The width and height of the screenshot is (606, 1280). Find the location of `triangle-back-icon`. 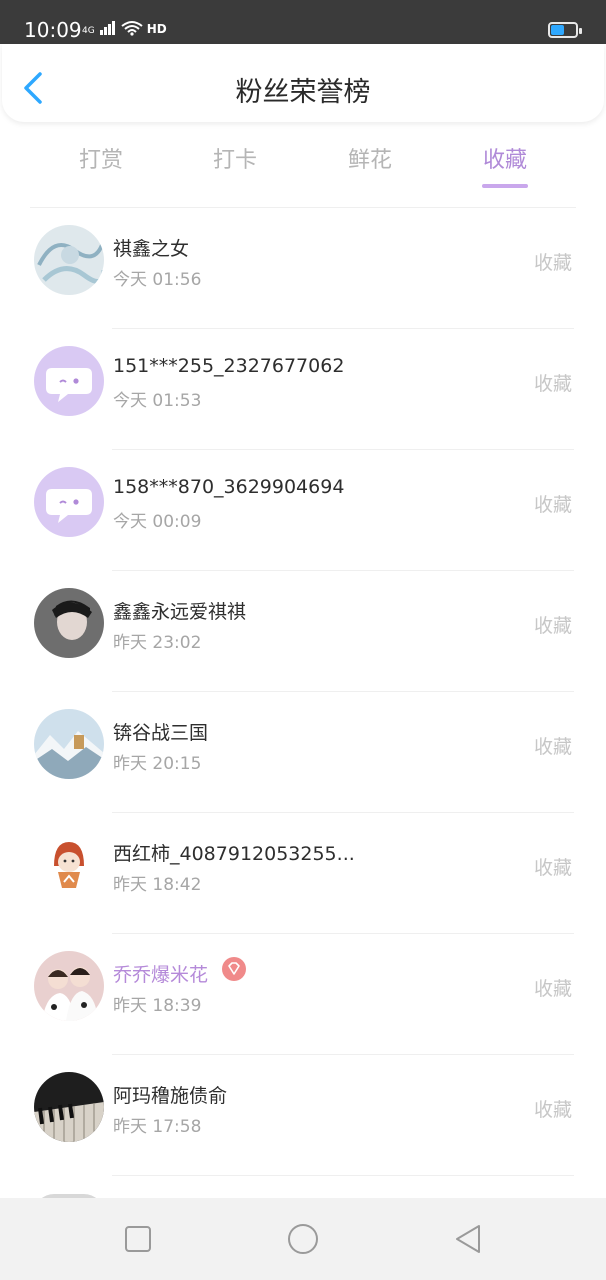

triangle-back-icon is located at coordinates (468, 1239).